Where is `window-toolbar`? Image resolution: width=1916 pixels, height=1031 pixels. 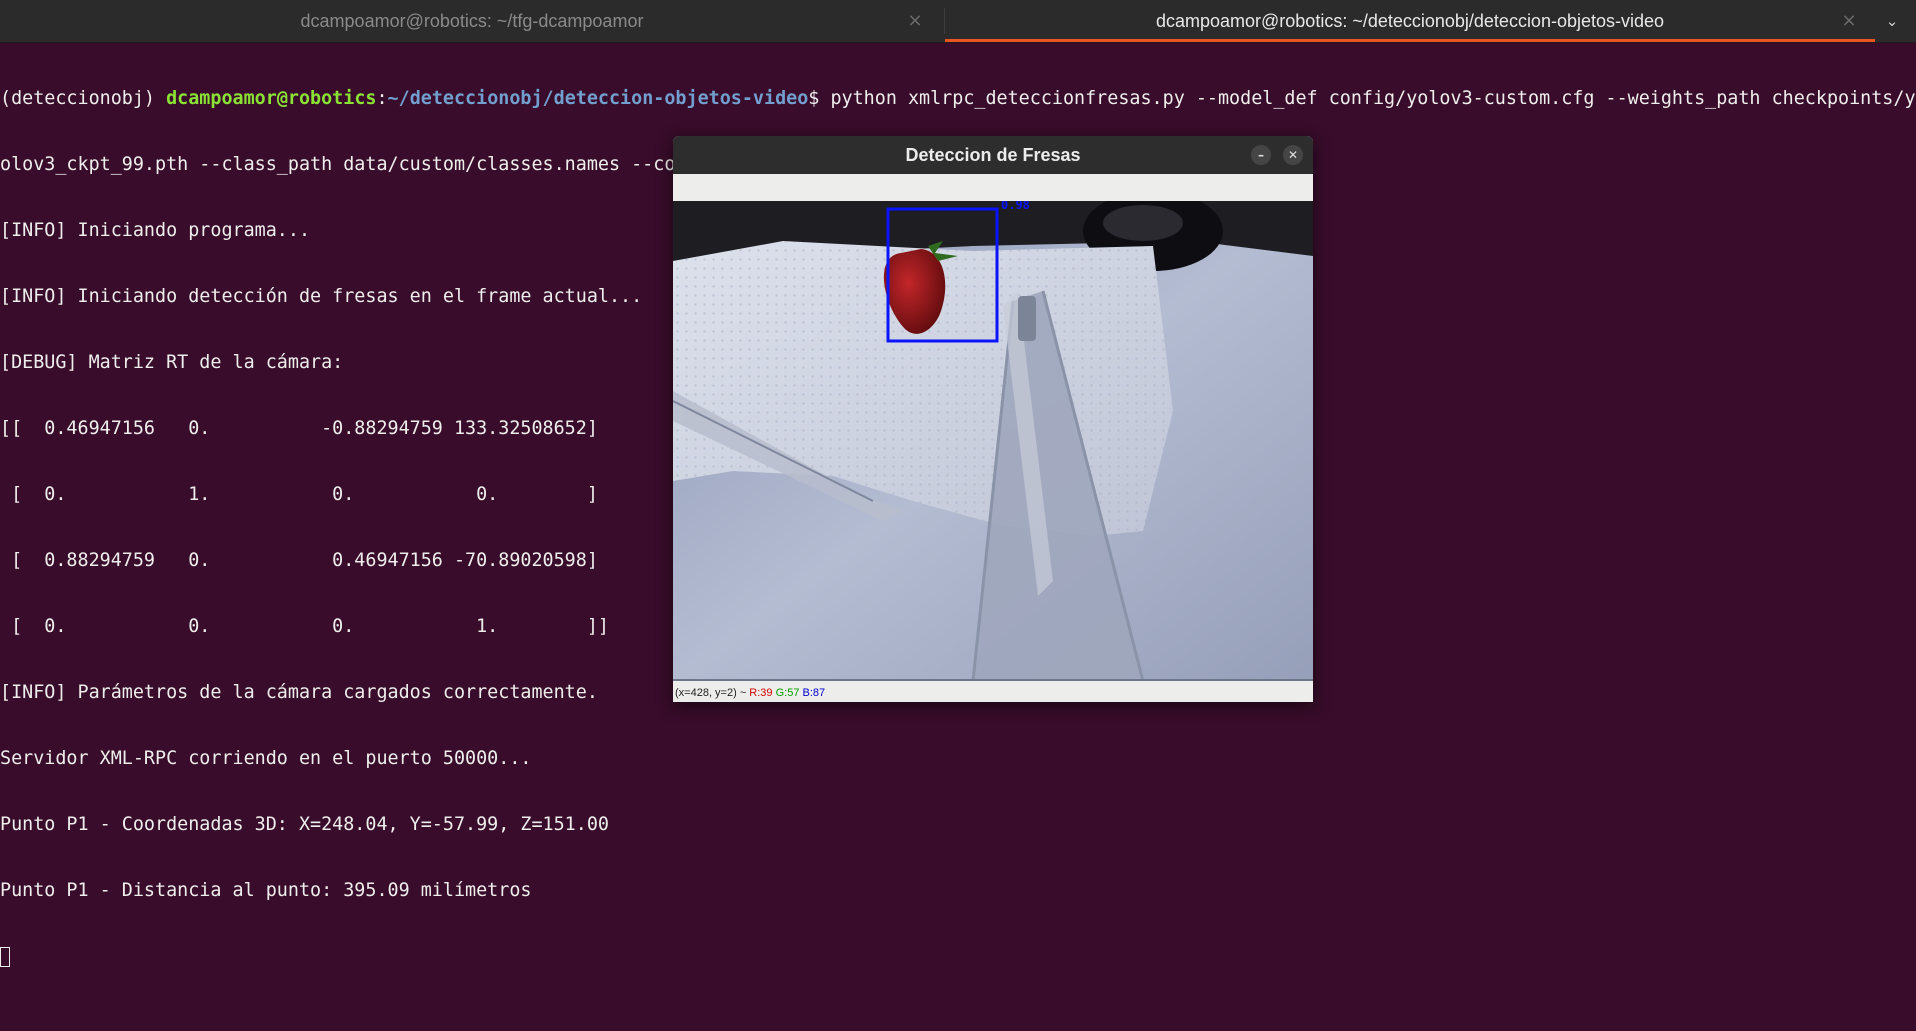
window-toolbar is located at coordinates (993, 187).